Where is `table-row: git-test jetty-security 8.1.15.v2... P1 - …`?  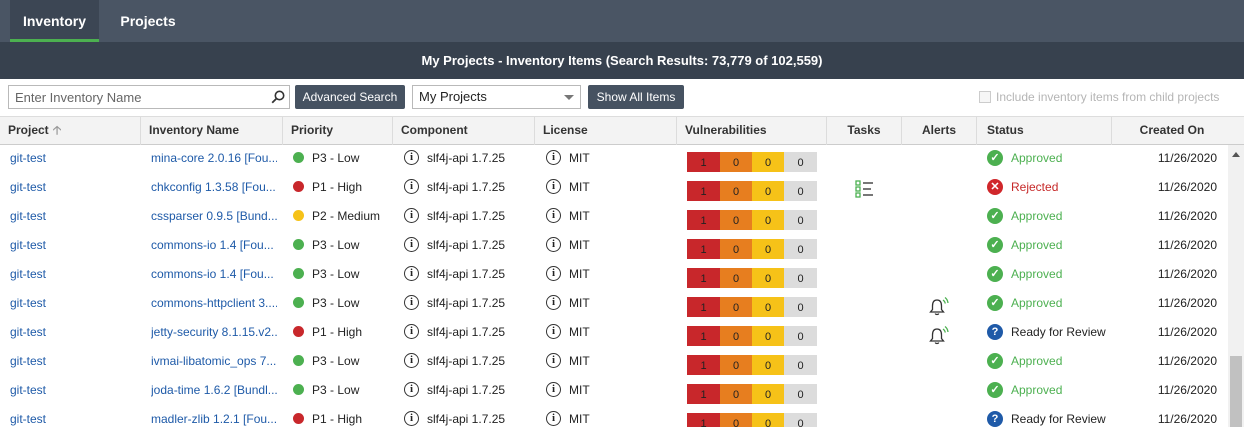 table-row: git-test jetty-security 8.1.15.v2... P1 - … is located at coordinates (614, 333).